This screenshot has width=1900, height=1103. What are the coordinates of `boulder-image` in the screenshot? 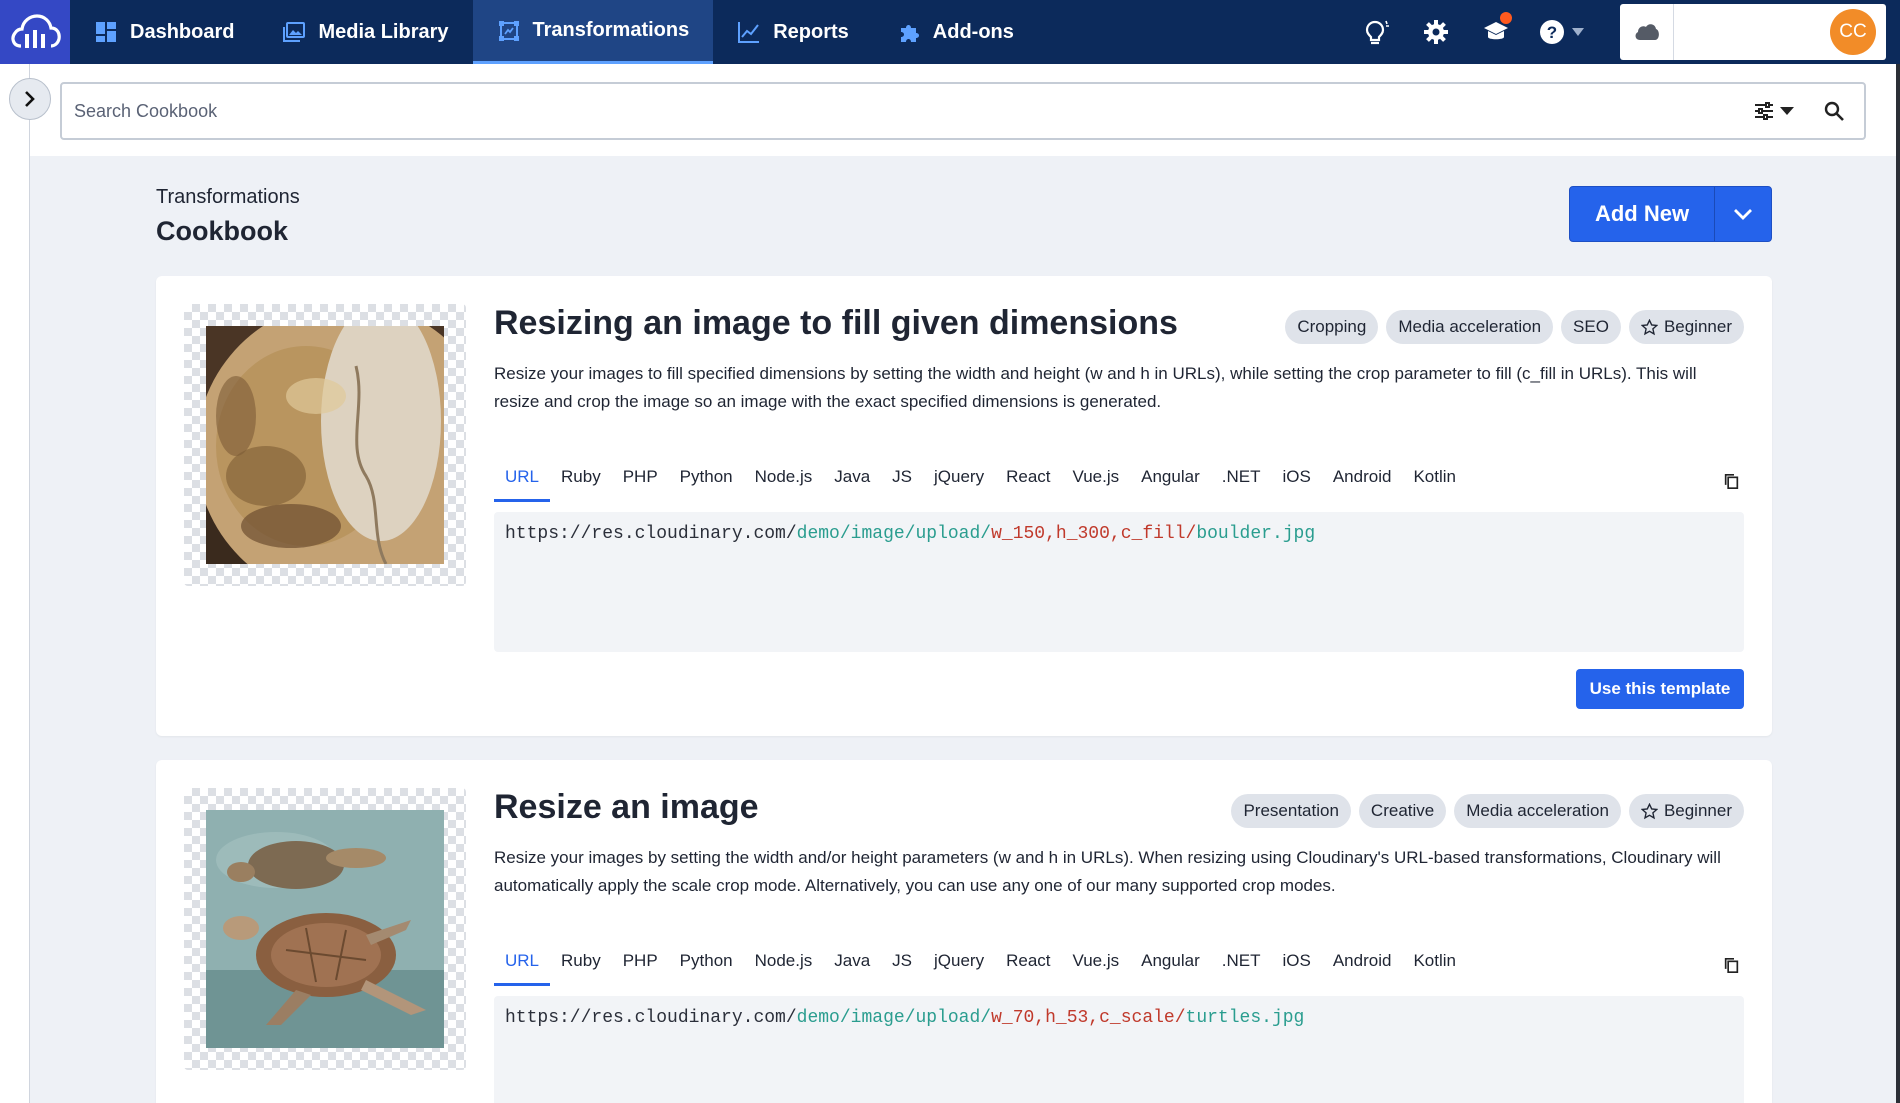 It's located at (325, 445).